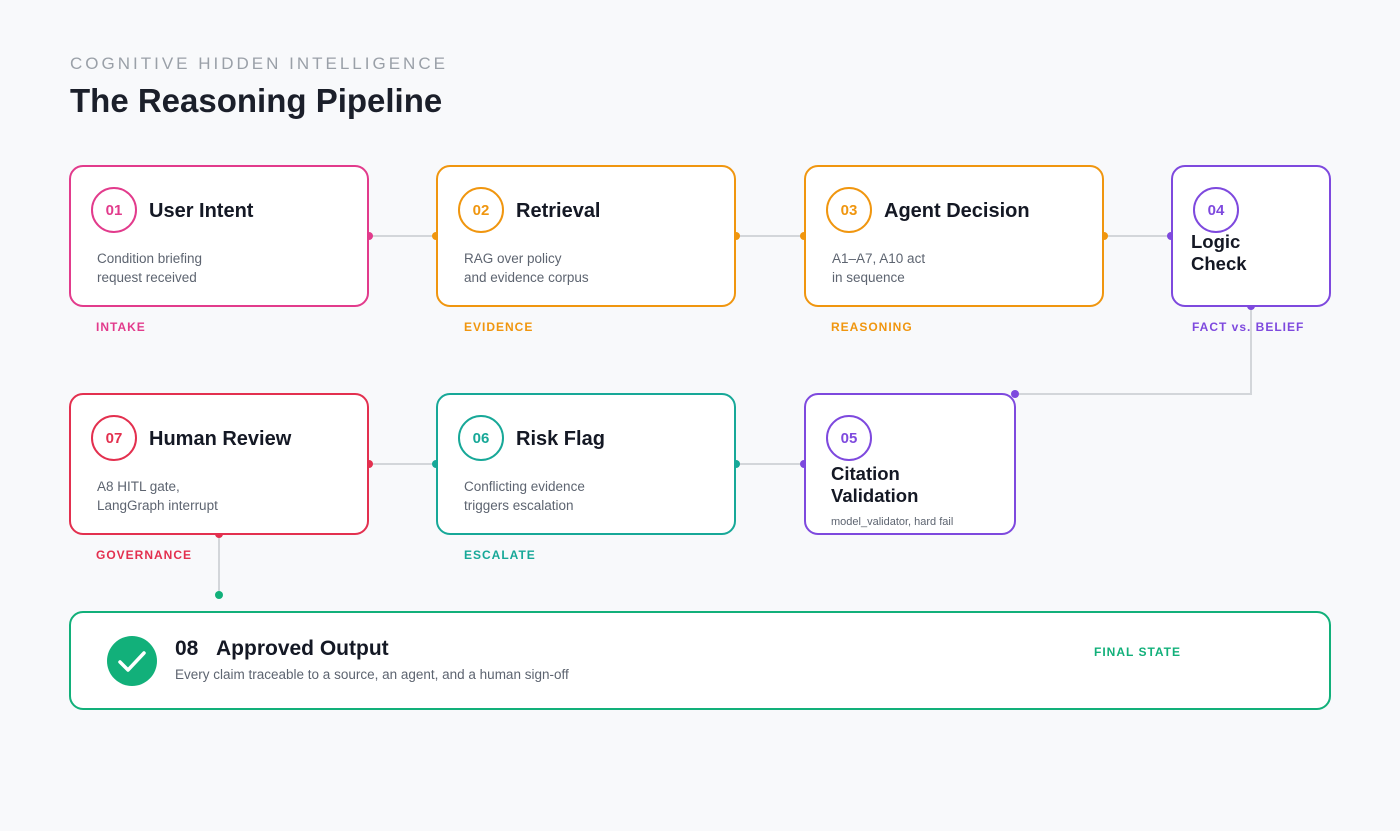 This screenshot has width=1400, height=831. I want to click on step-number-badge: 03, so click(849, 210).